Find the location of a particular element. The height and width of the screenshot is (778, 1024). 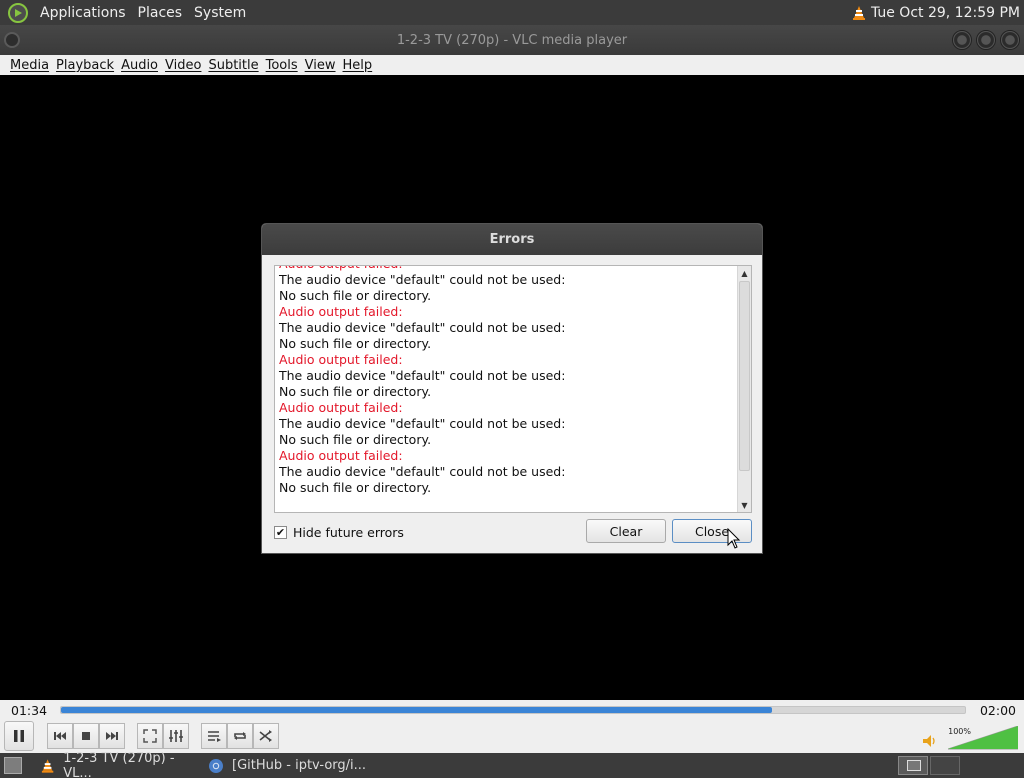

menu-playback: Playback is located at coordinates (88, 65).